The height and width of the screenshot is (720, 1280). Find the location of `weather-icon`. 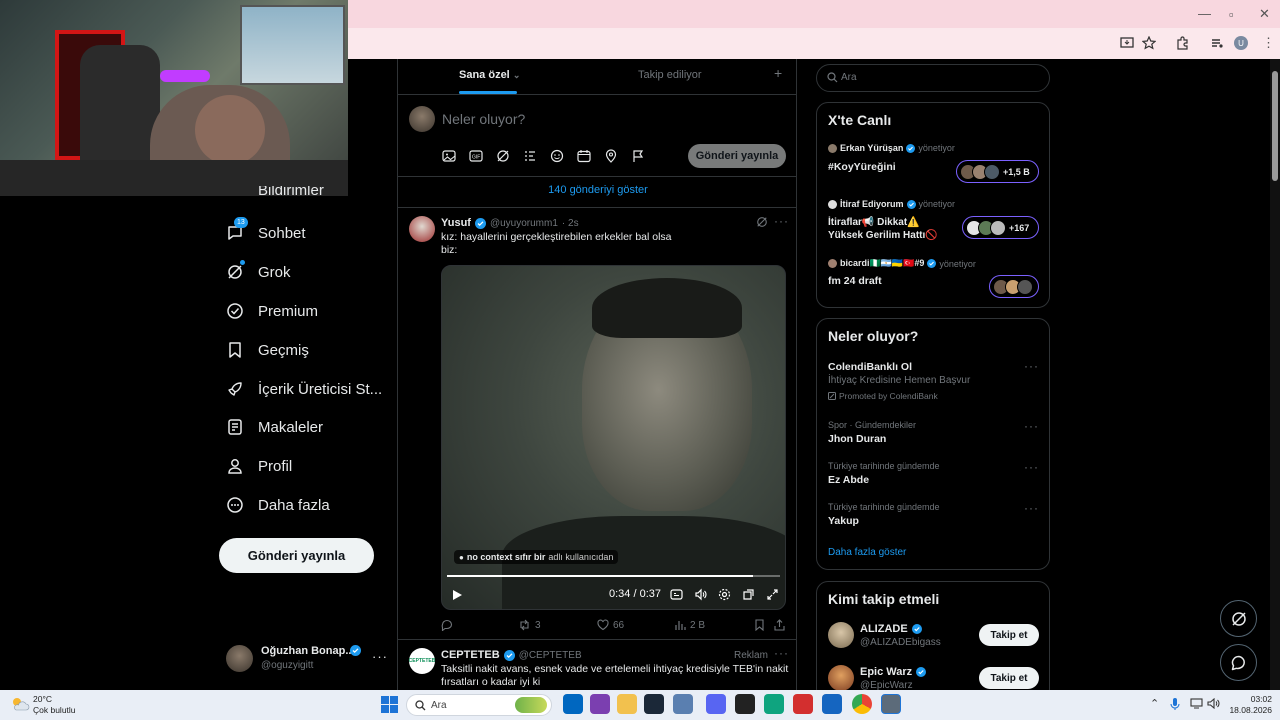

weather-icon is located at coordinates (20, 704).